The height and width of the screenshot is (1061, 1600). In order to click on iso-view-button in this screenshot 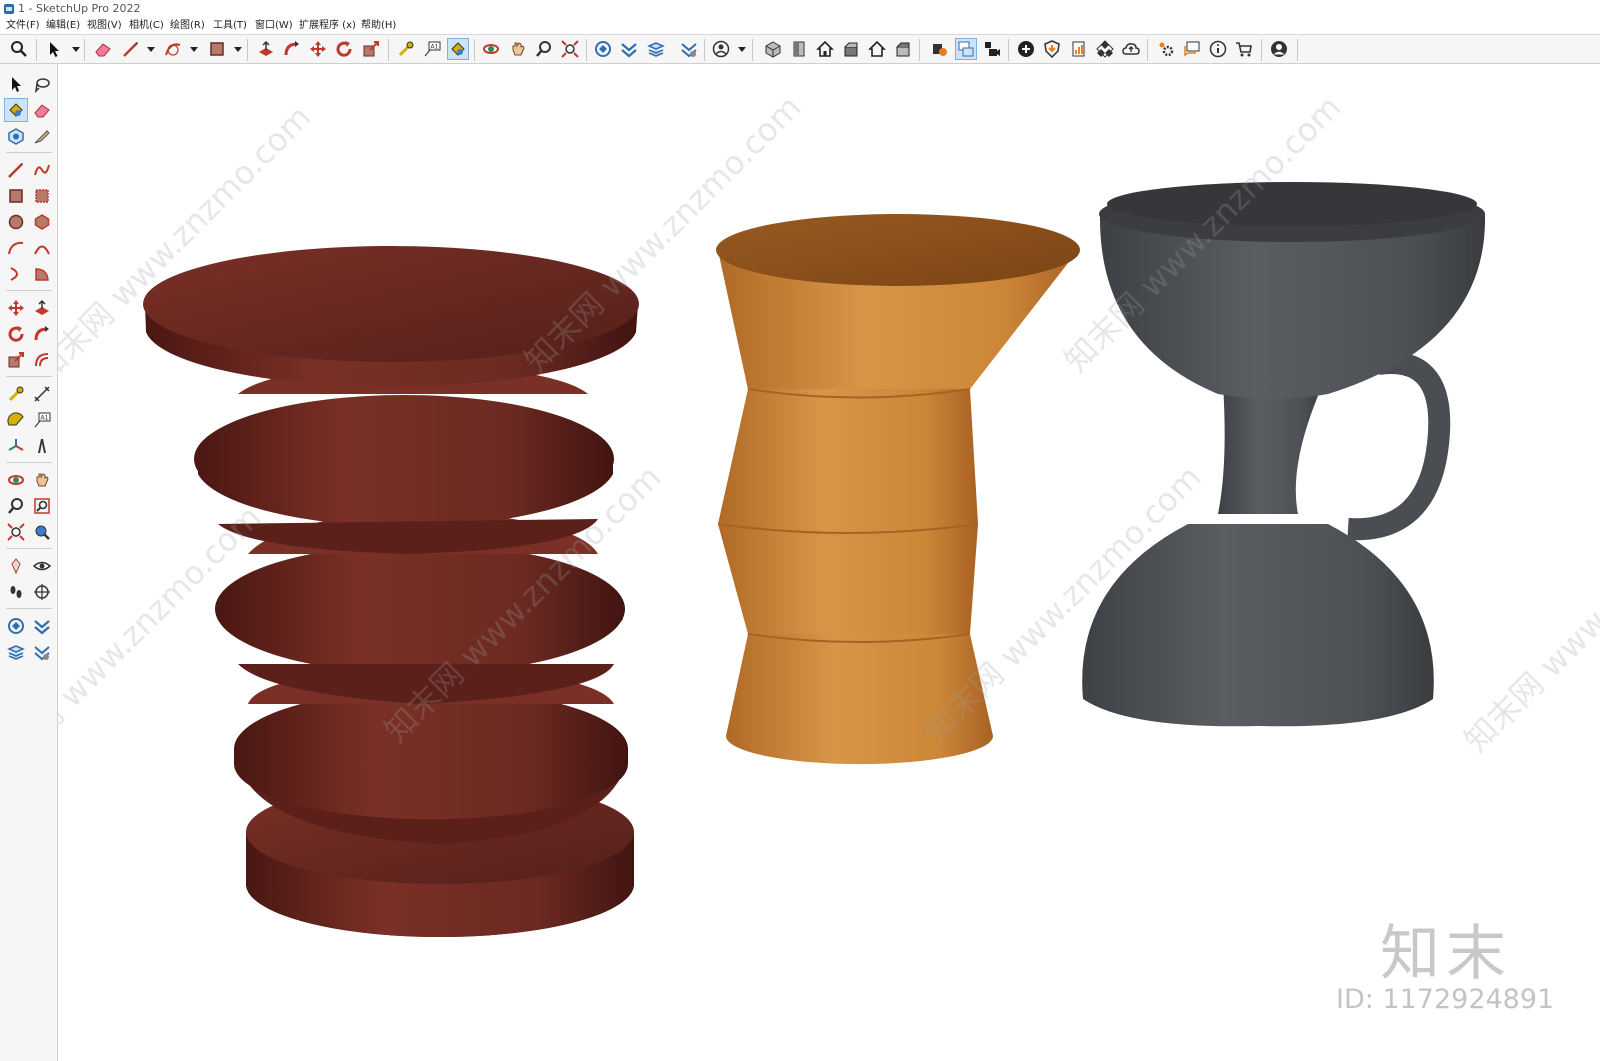, I will do `click(773, 49)`.